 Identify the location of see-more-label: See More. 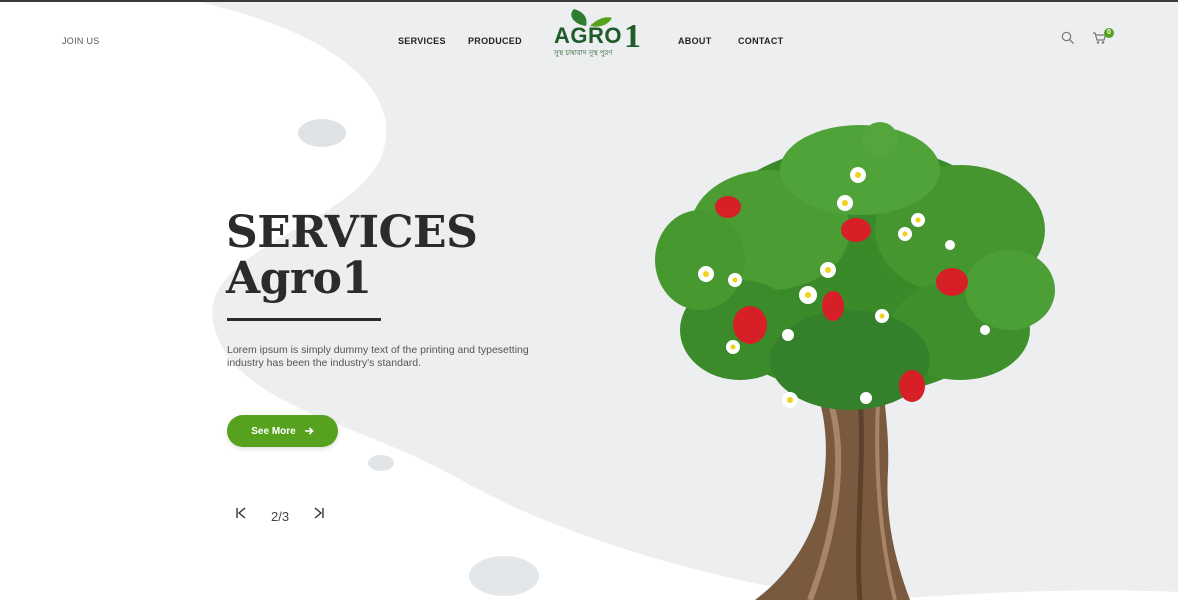
(273, 431).